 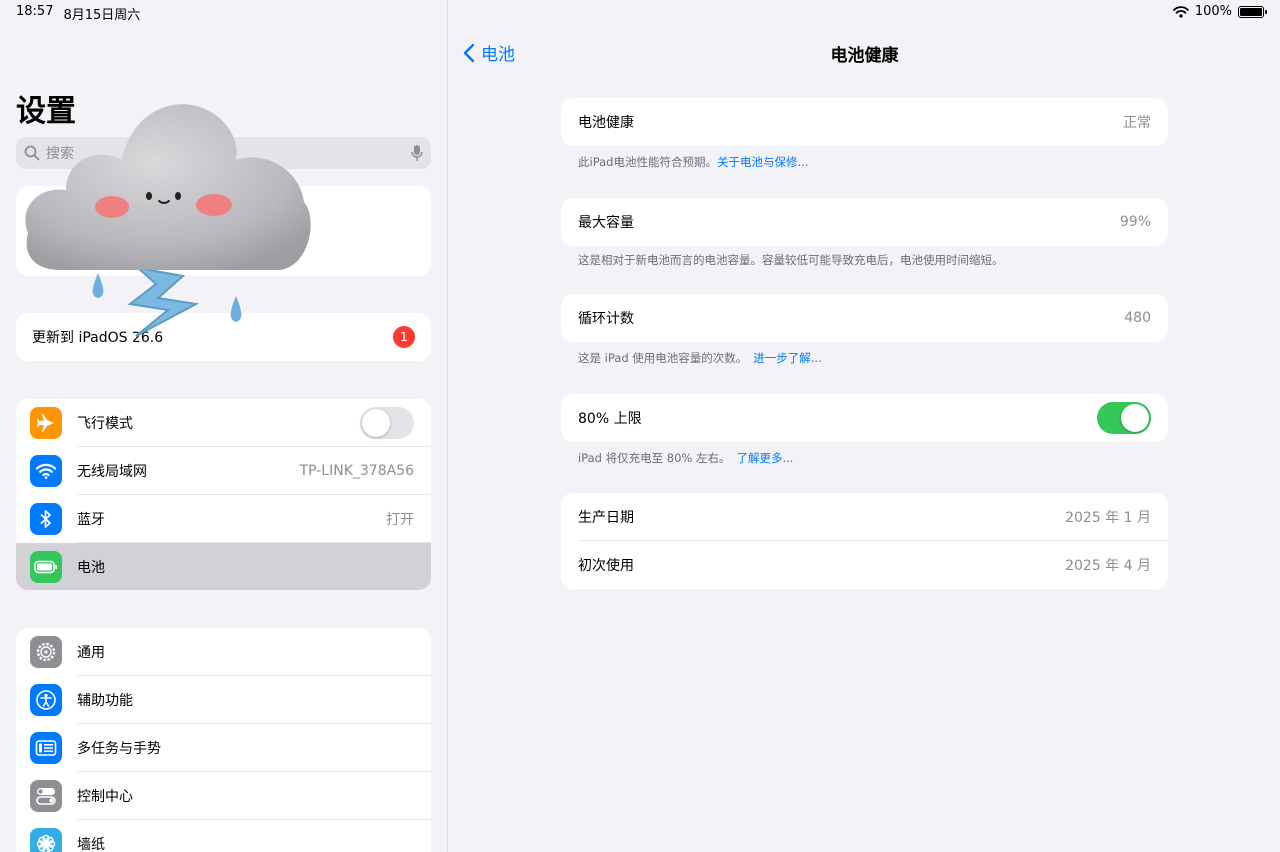 What do you see at coordinates (91, 568) in the screenshot?
I see `sidebar-item-label: 电池` at bounding box center [91, 568].